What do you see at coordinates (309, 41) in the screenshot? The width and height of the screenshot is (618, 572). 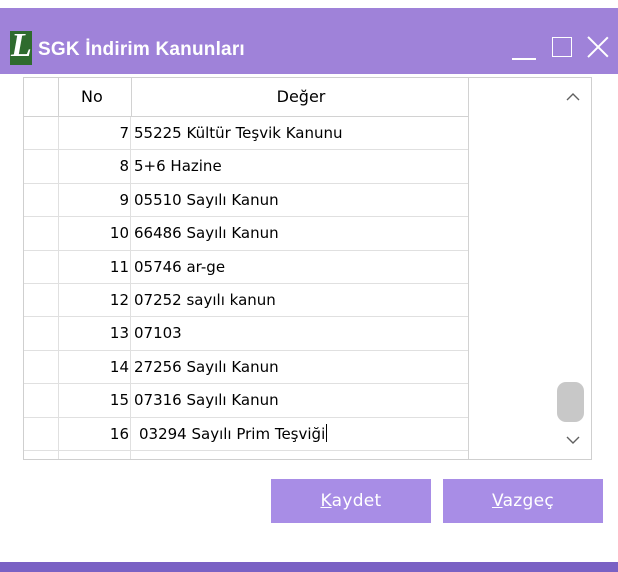 I see `title-bar: L SGK İndirim Kanunları` at bounding box center [309, 41].